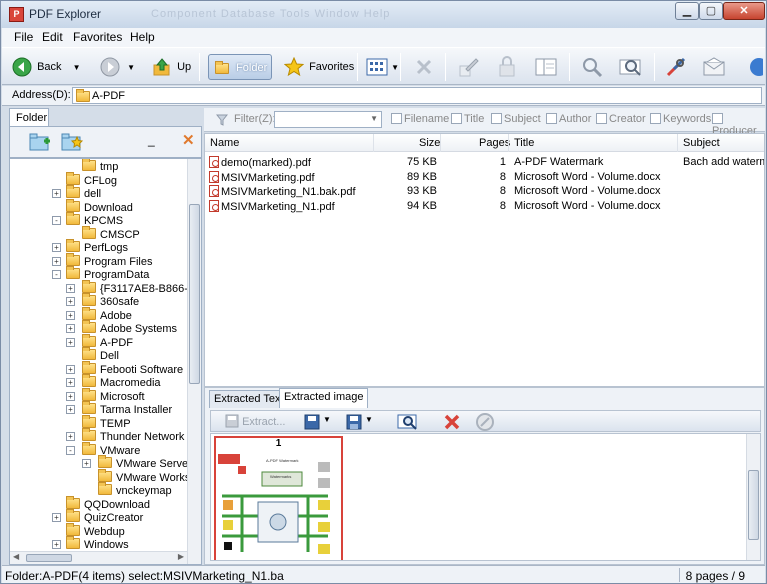 This screenshot has height=584, width=767. Describe the element at coordinates (714, 67) in the screenshot. I see `email-button` at that location.